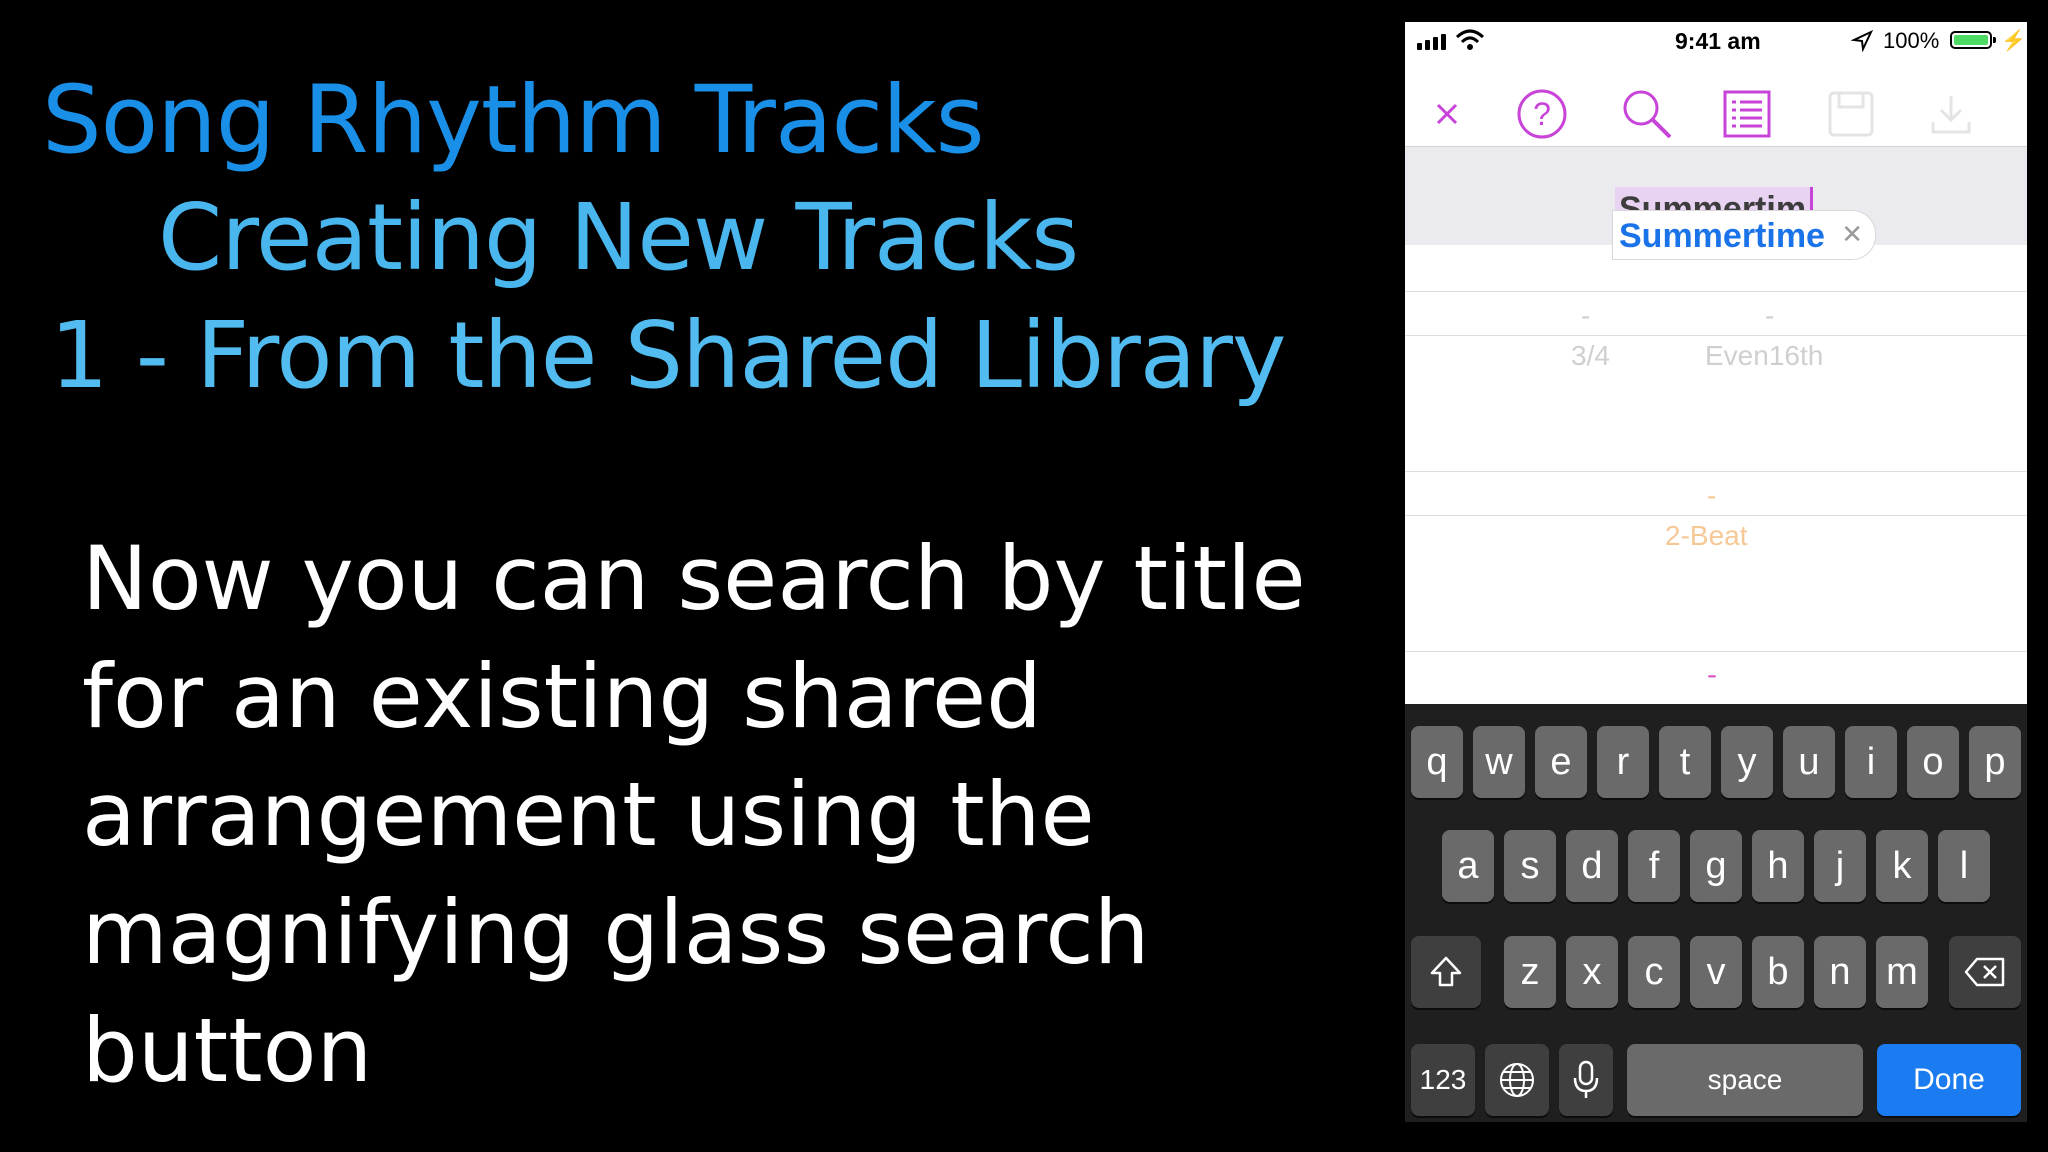 This screenshot has width=2048, height=1152. Describe the element at coordinates (513, 120) in the screenshot. I see `slide-title: Song Rhythm Tracks` at that location.